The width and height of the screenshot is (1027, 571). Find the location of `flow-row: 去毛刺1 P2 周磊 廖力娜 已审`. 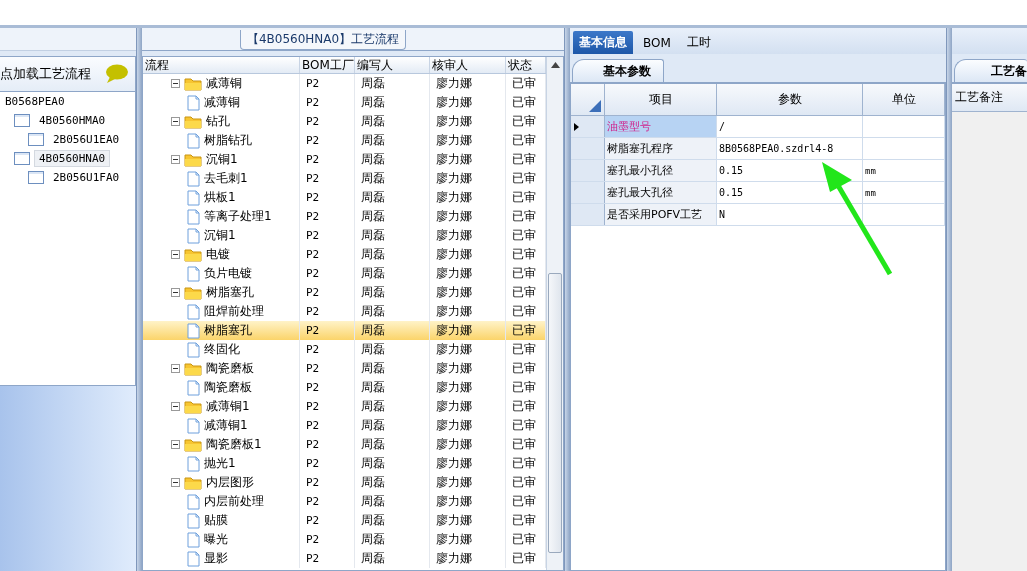

flow-row: 去毛刺1 P2 周磊 廖力娜 已审 is located at coordinates (344, 178).